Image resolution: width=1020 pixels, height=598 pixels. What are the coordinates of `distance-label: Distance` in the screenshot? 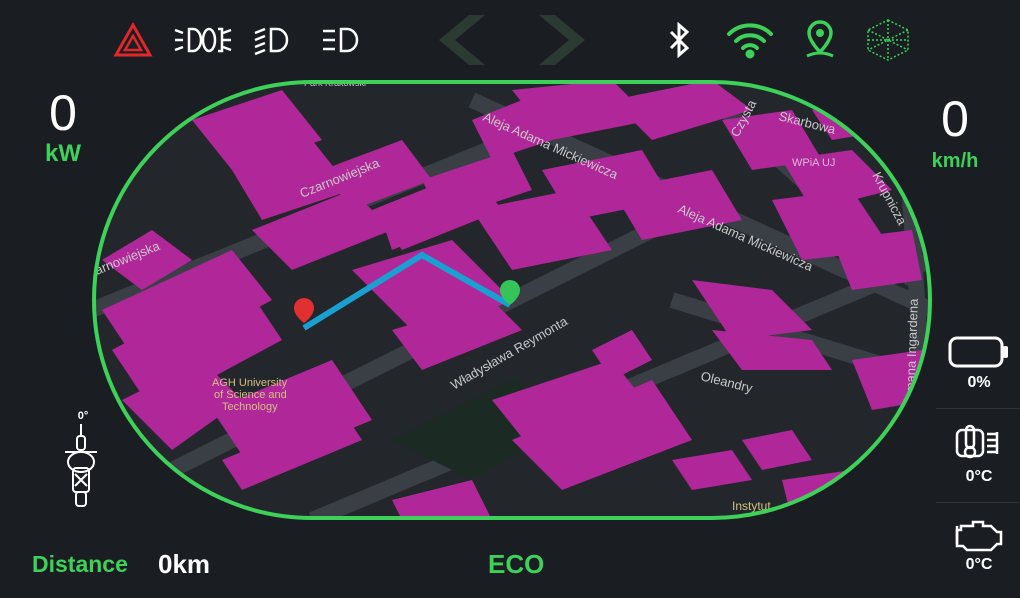 It's located at (80, 564).